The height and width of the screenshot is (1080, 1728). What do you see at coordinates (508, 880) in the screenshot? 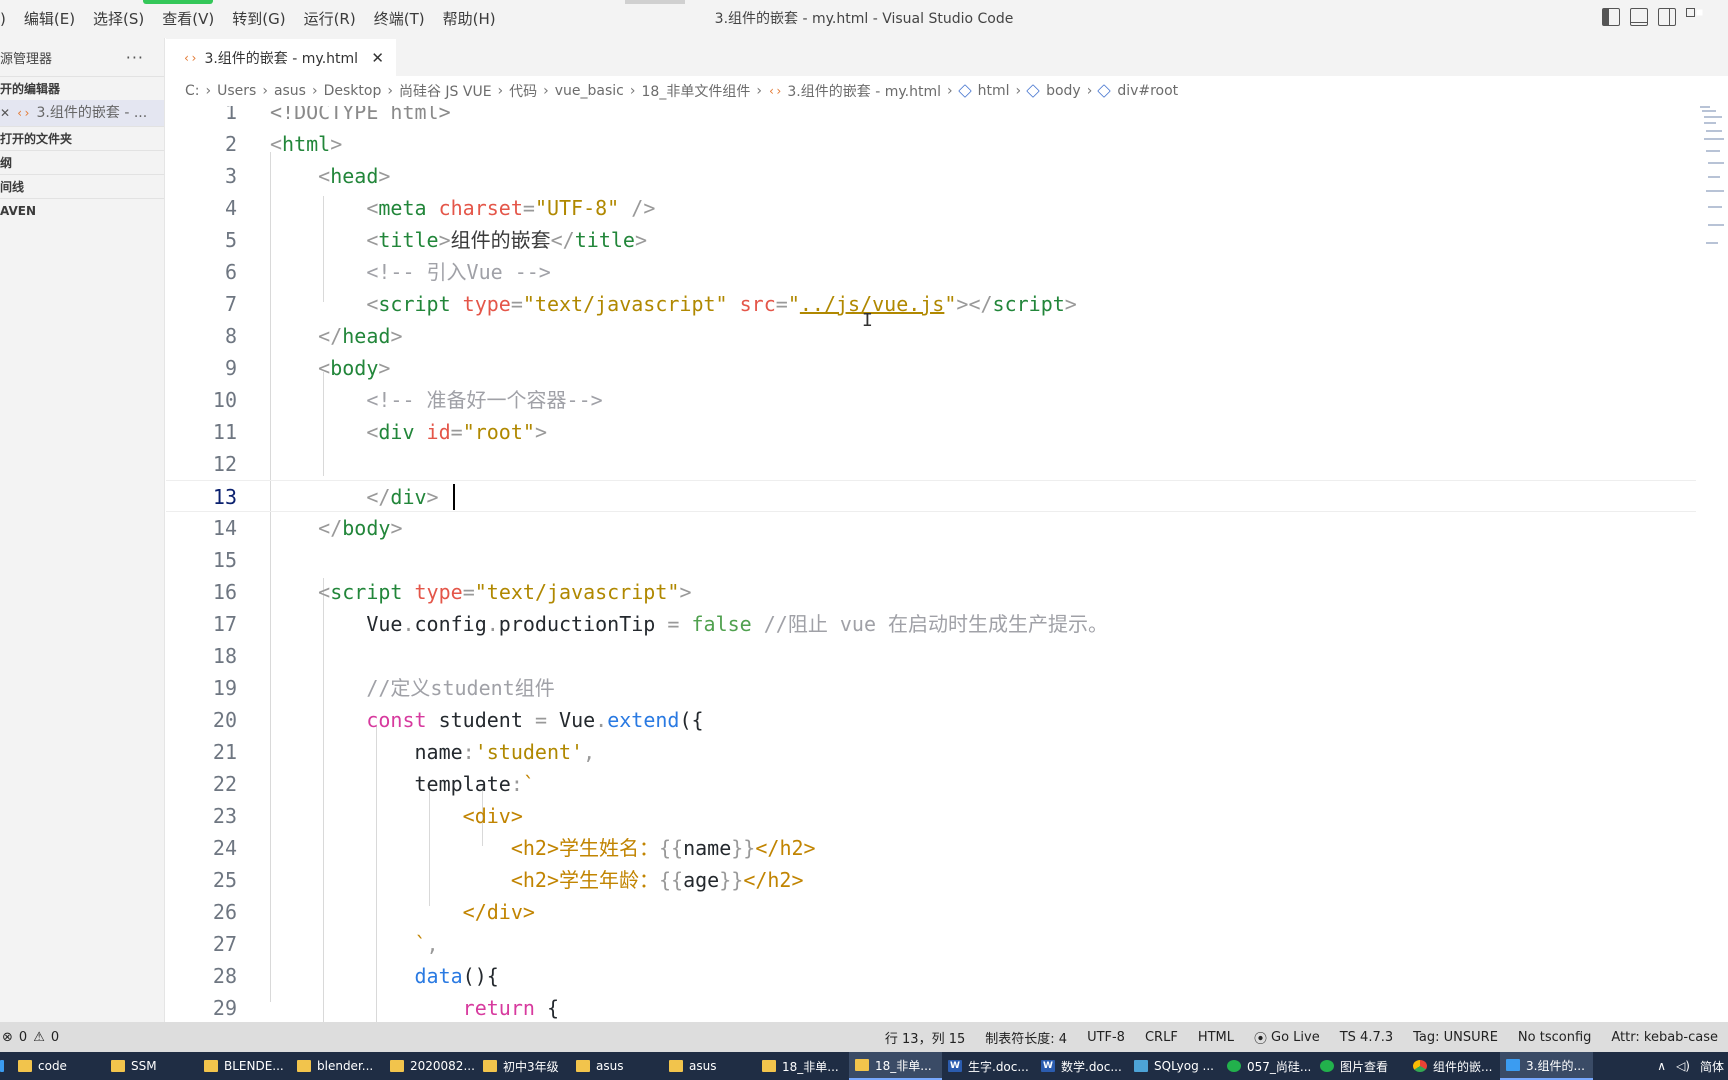
I see `code-line: 25 <h2>学生年龄：{{age}}</h2>` at bounding box center [508, 880].